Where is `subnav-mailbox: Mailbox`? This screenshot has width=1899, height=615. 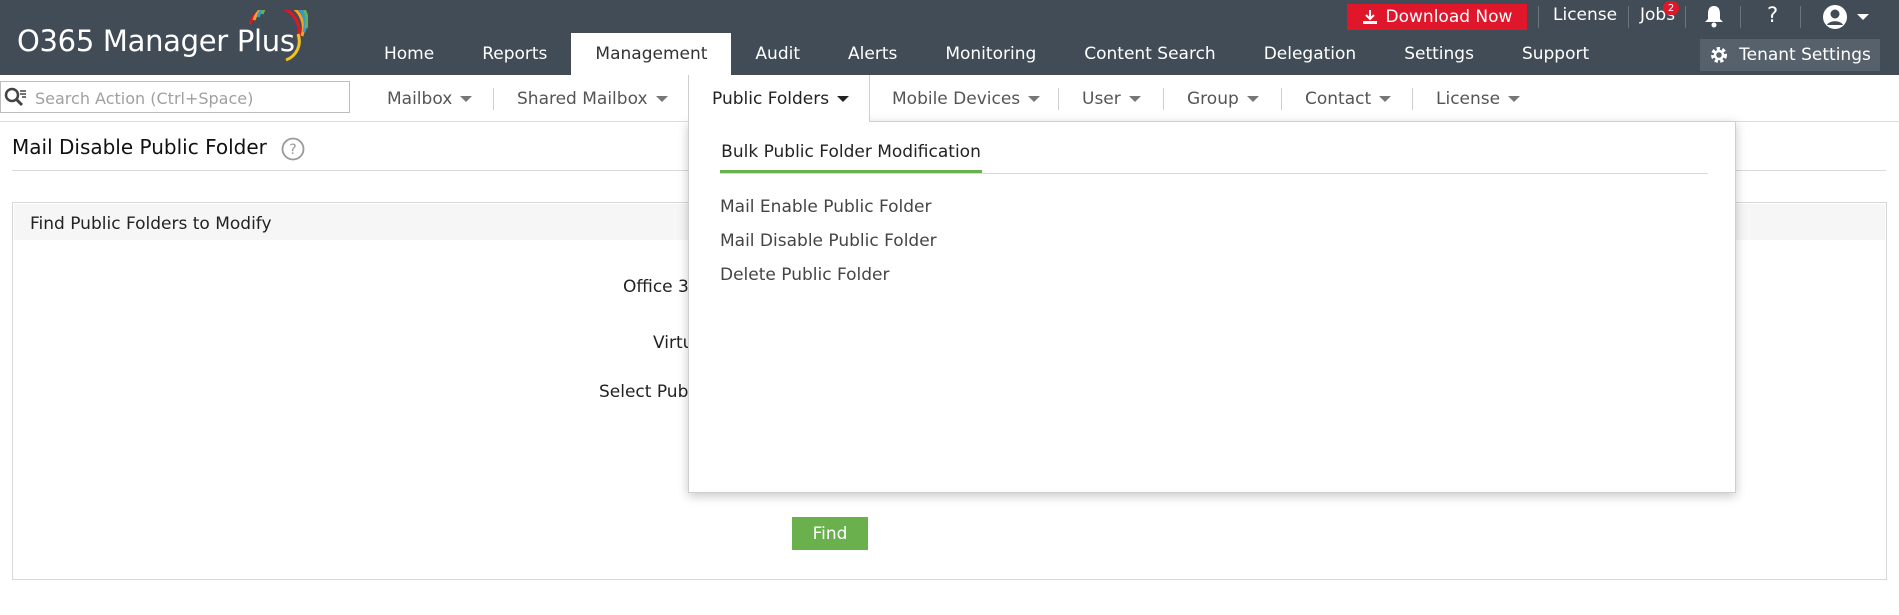
subnav-mailbox: Mailbox is located at coordinates (430, 99).